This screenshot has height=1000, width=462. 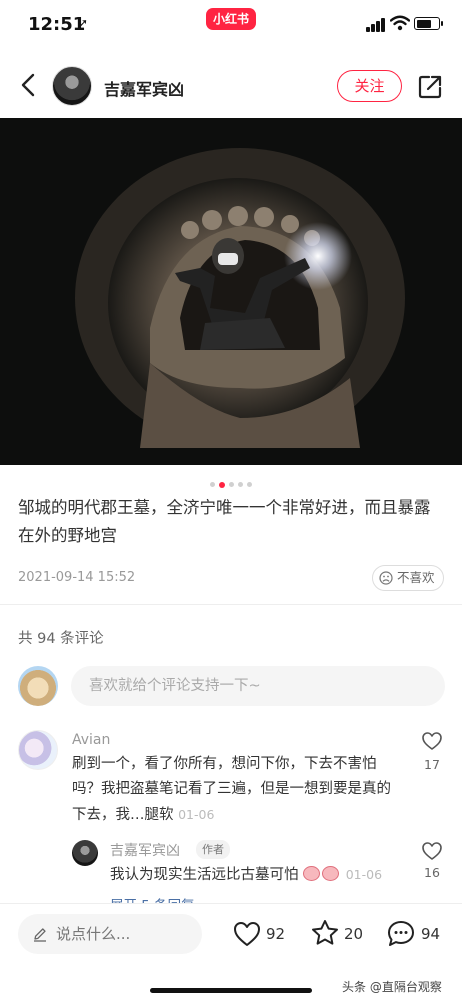 I want to click on dislike-button: 不喜欢, so click(x=408, y=578).